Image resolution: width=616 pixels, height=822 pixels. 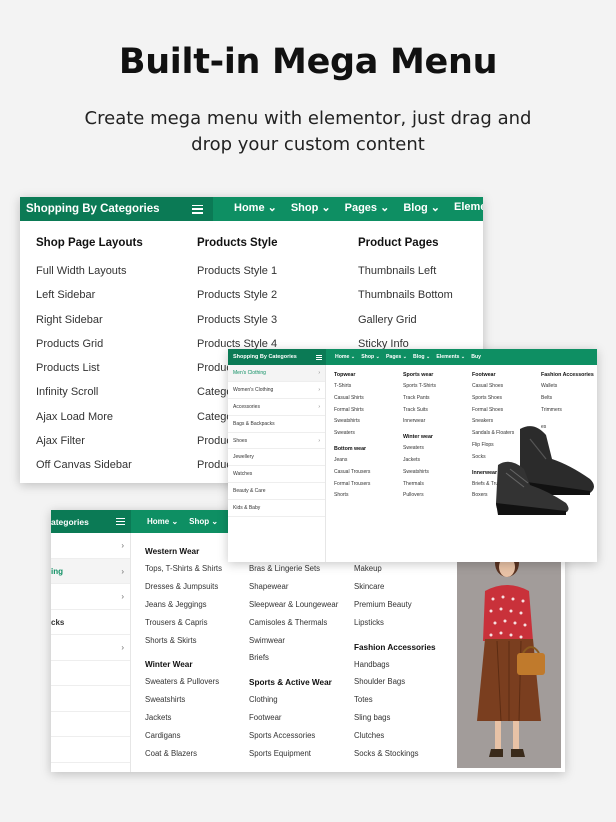 I want to click on nav-item: Elements ⌄, so click(x=450, y=357).